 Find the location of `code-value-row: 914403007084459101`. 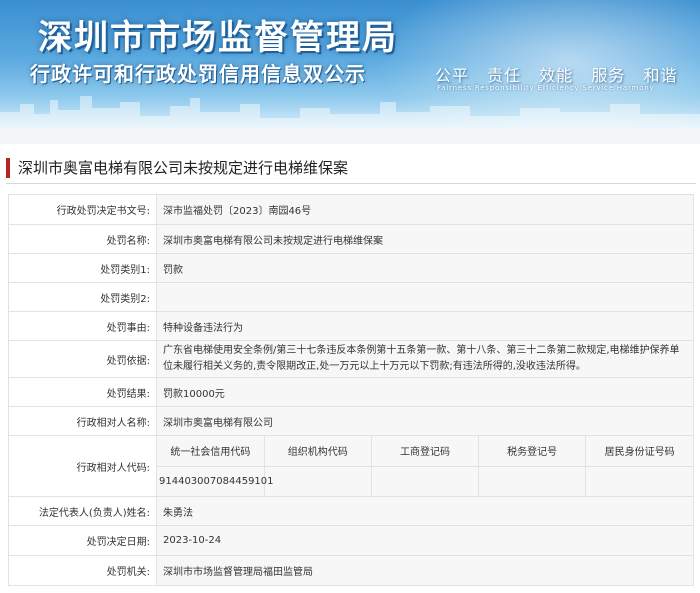

code-value-row: 914403007084459101 is located at coordinates (425, 480).